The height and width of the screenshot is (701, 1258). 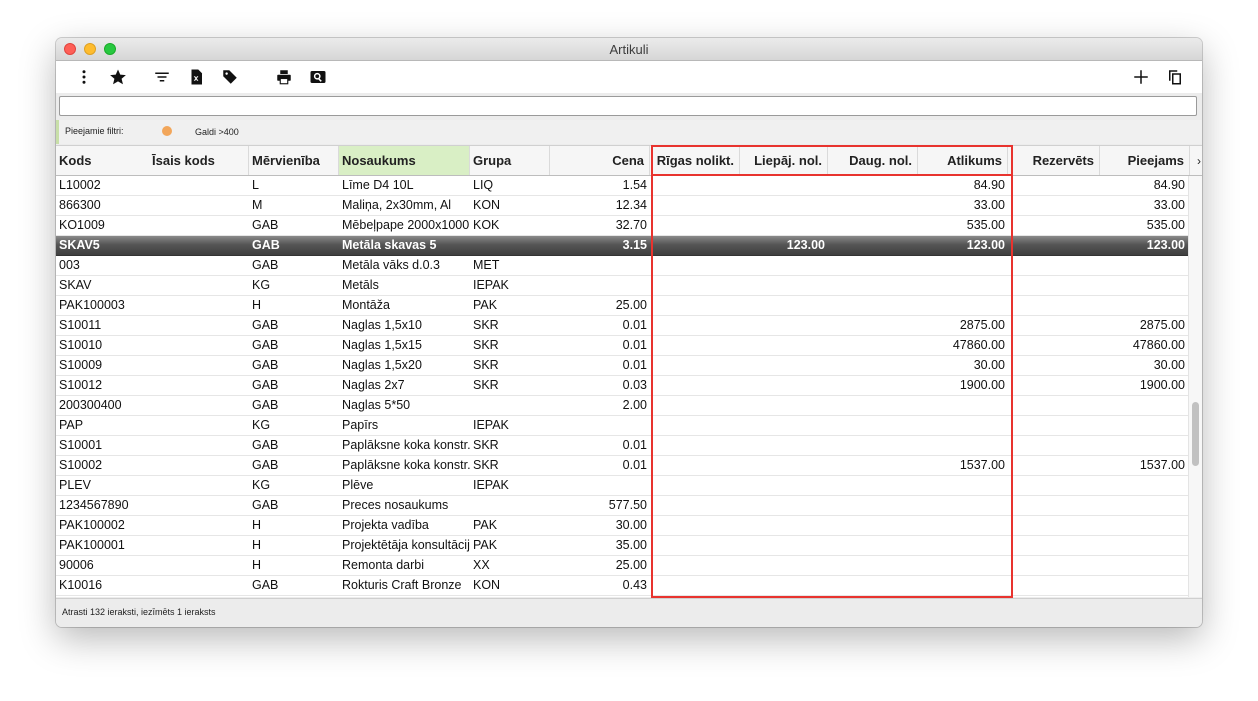 I want to click on column-header-rez: Rezervēts, so click(x=1055, y=160).